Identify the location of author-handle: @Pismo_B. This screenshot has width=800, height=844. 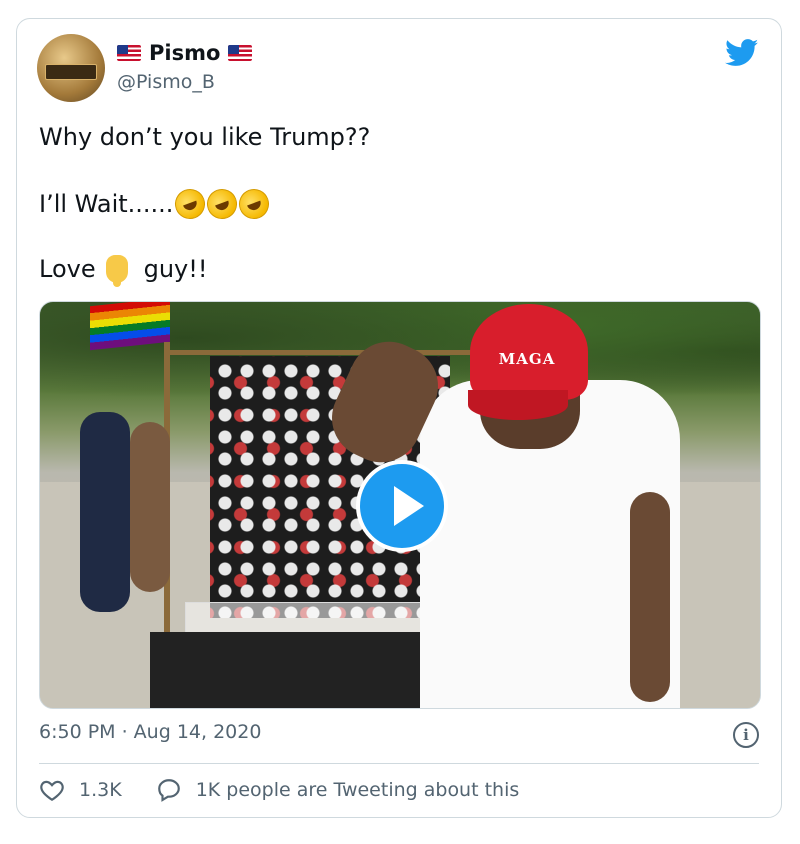
(166, 82).